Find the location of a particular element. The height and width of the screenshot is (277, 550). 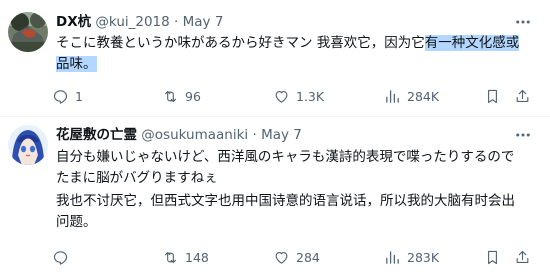

tweet-header: DX杭 @kui_2018 · May 7 is located at coordinates (139, 22).